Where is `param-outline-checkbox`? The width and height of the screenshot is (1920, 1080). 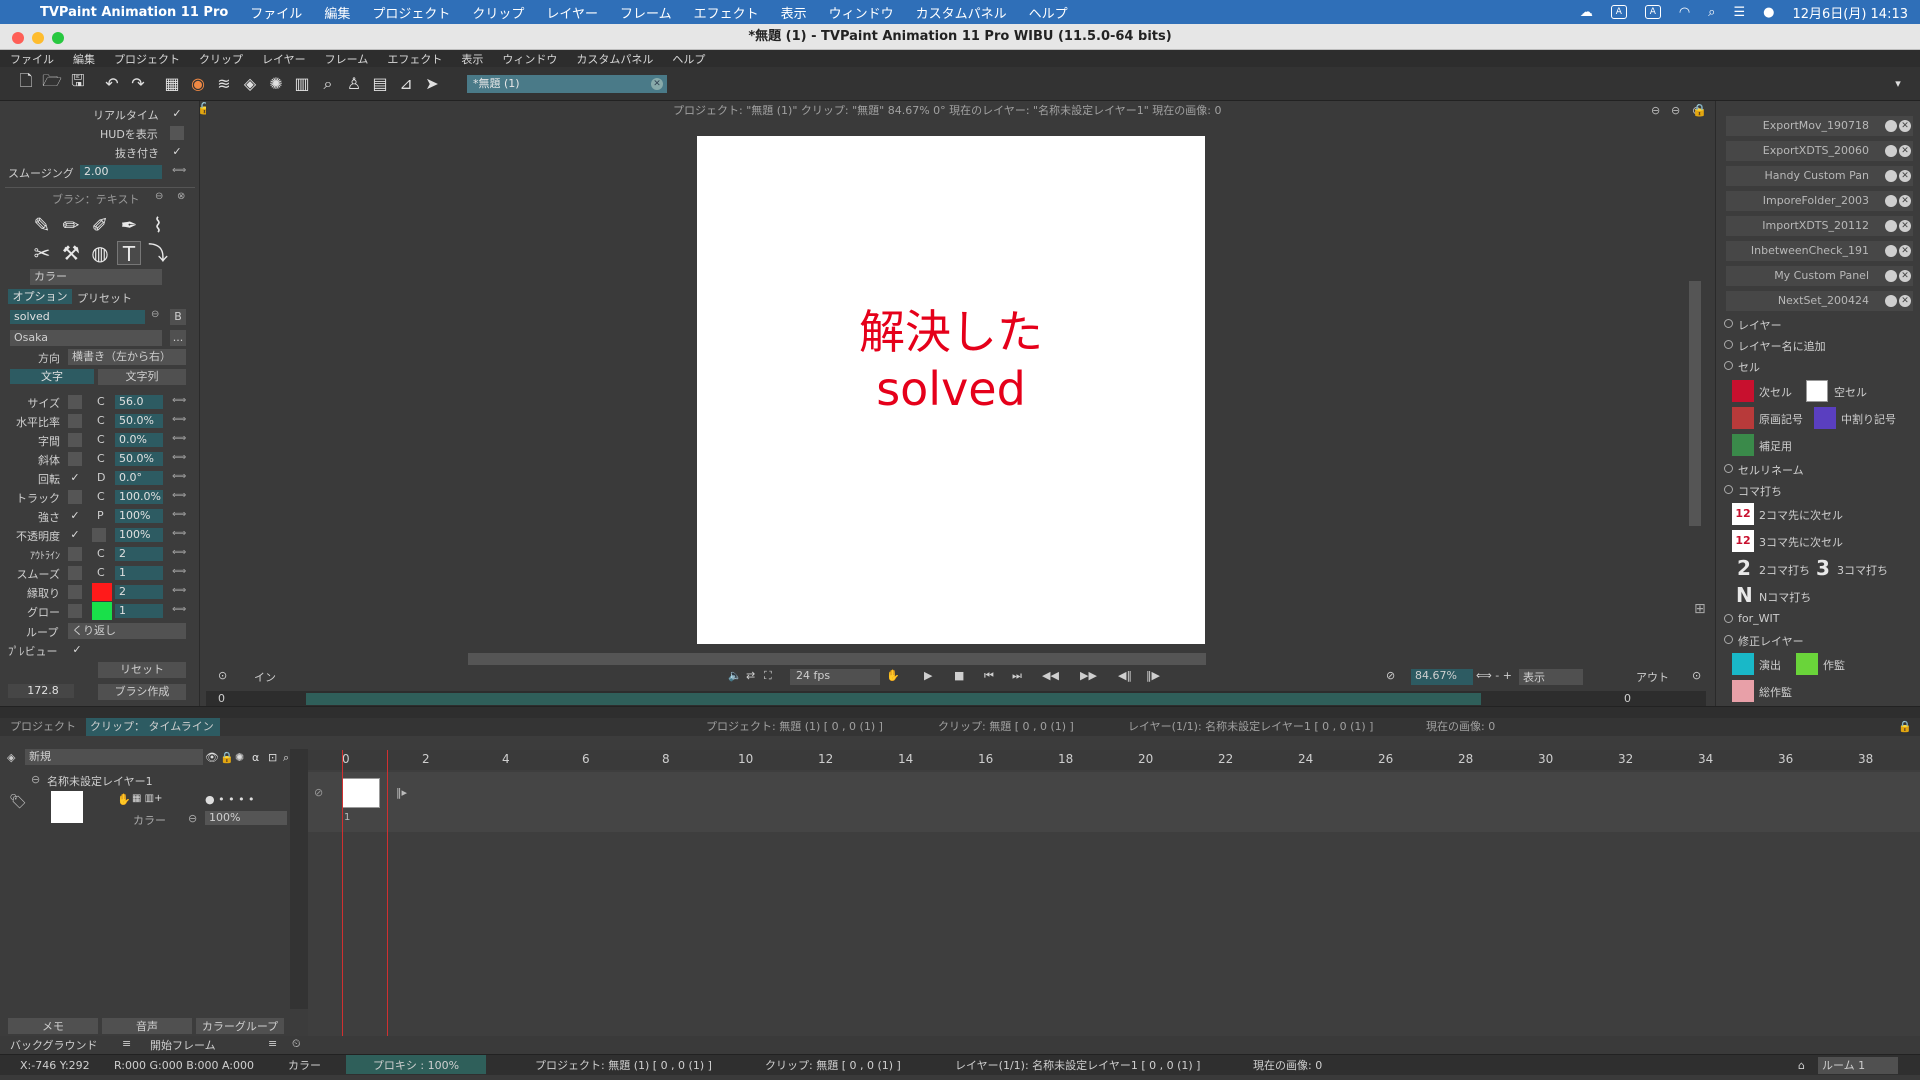
param-outline-checkbox is located at coordinates (75, 554).